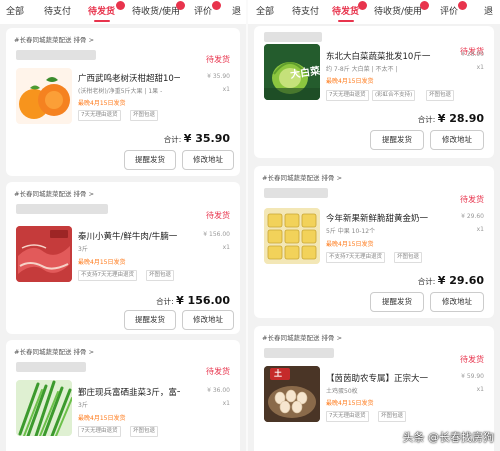  I want to click on product-title: 广西武鸣老树沃柑超甜10一, so click(129, 78).